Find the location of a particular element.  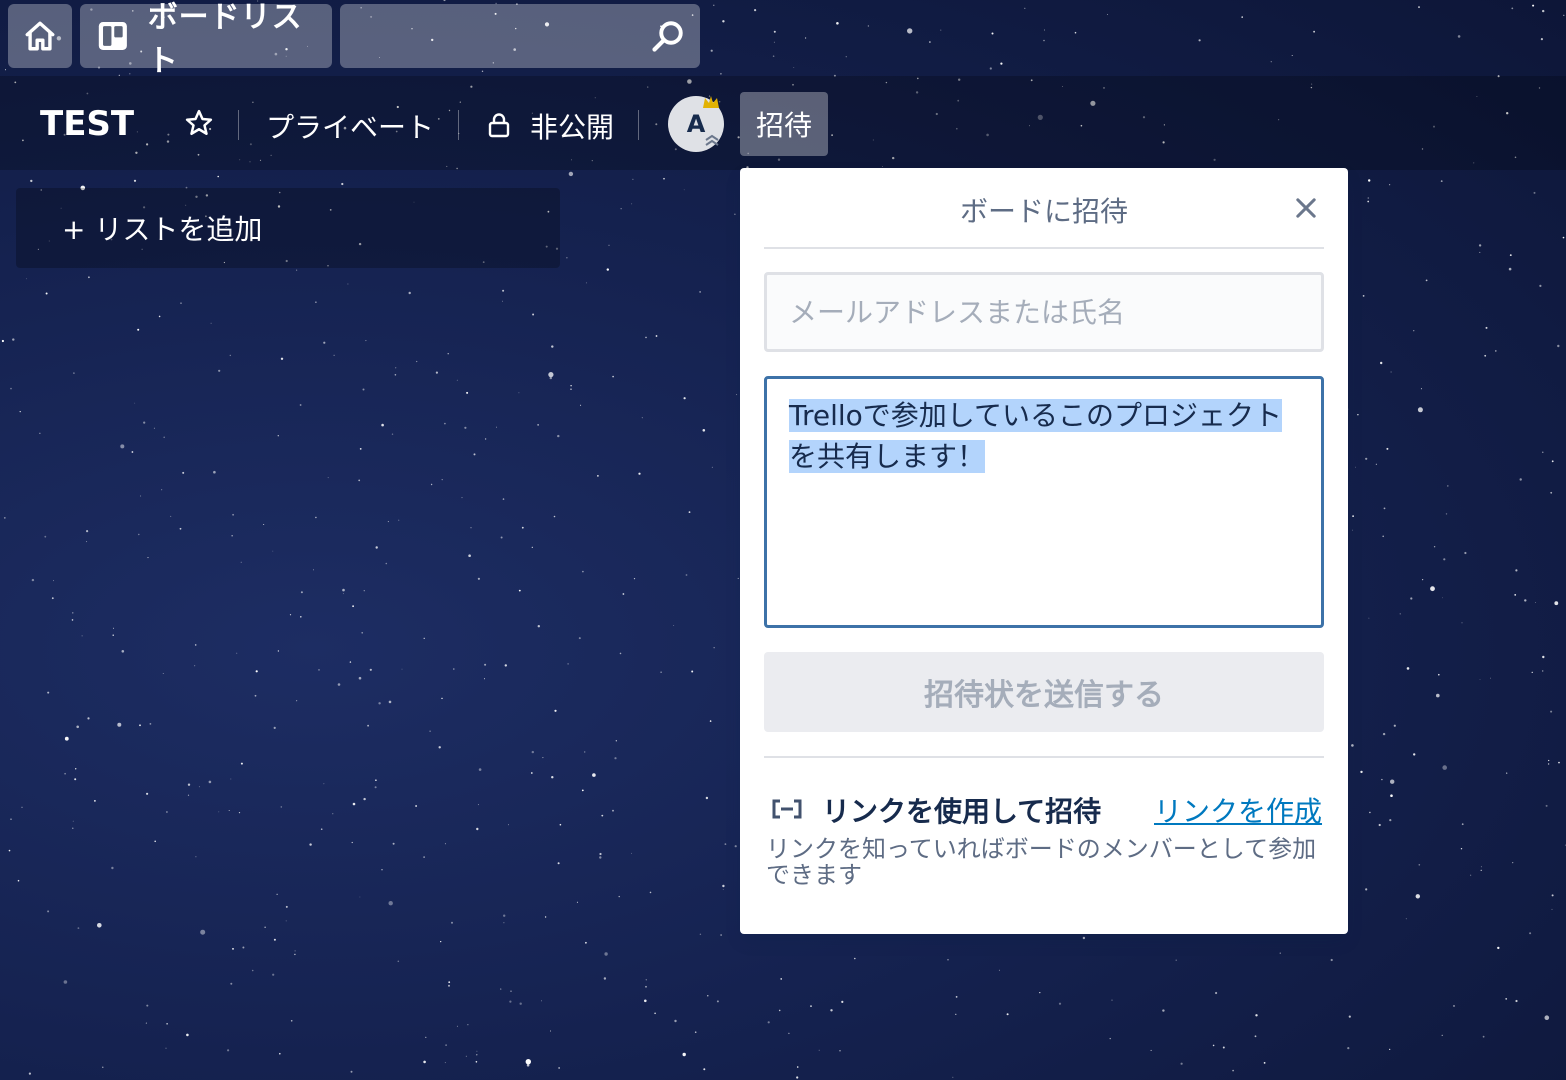

avatar: A is located at coordinates (696, 124).